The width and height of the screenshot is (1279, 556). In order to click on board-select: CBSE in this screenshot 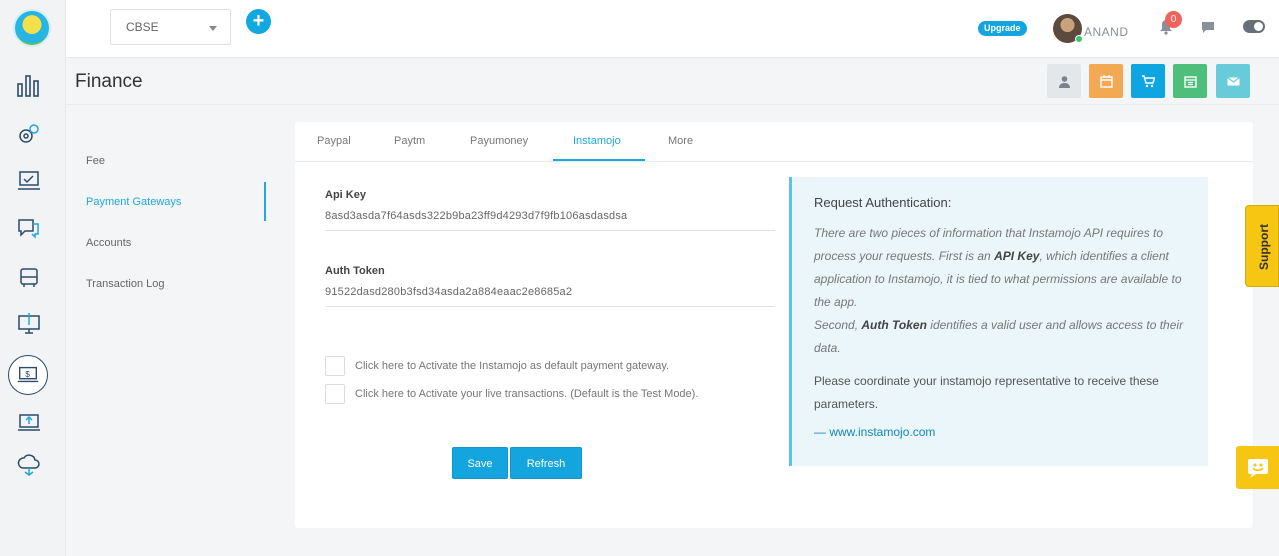, I will do `click(170, 27)`.